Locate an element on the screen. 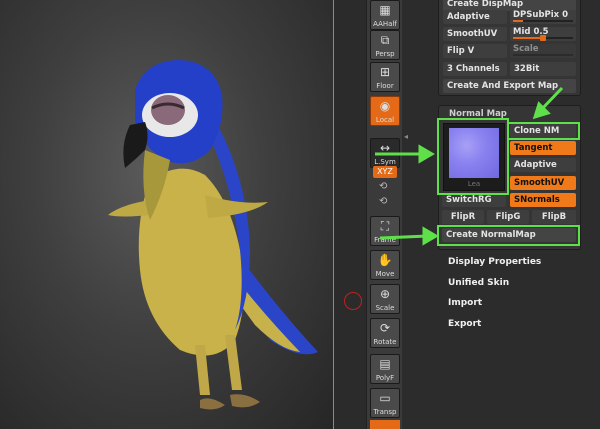 This screenshot has height=429, width=600. smoothuv-nm-button: SmoothUV is located at coordinates (543, 183).